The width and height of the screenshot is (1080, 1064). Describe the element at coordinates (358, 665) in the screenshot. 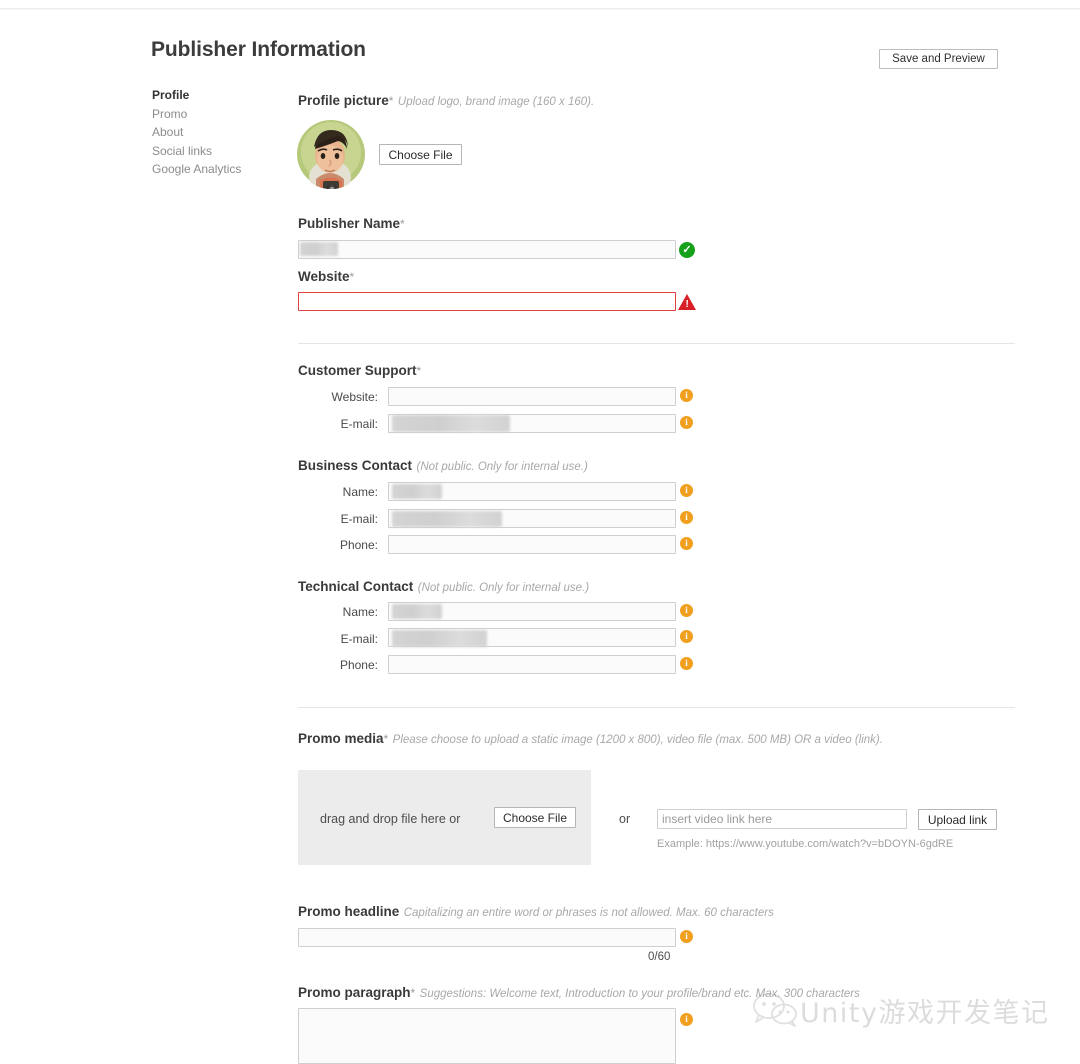

I see `technical-contact-phone-label: Phone:` at that location.